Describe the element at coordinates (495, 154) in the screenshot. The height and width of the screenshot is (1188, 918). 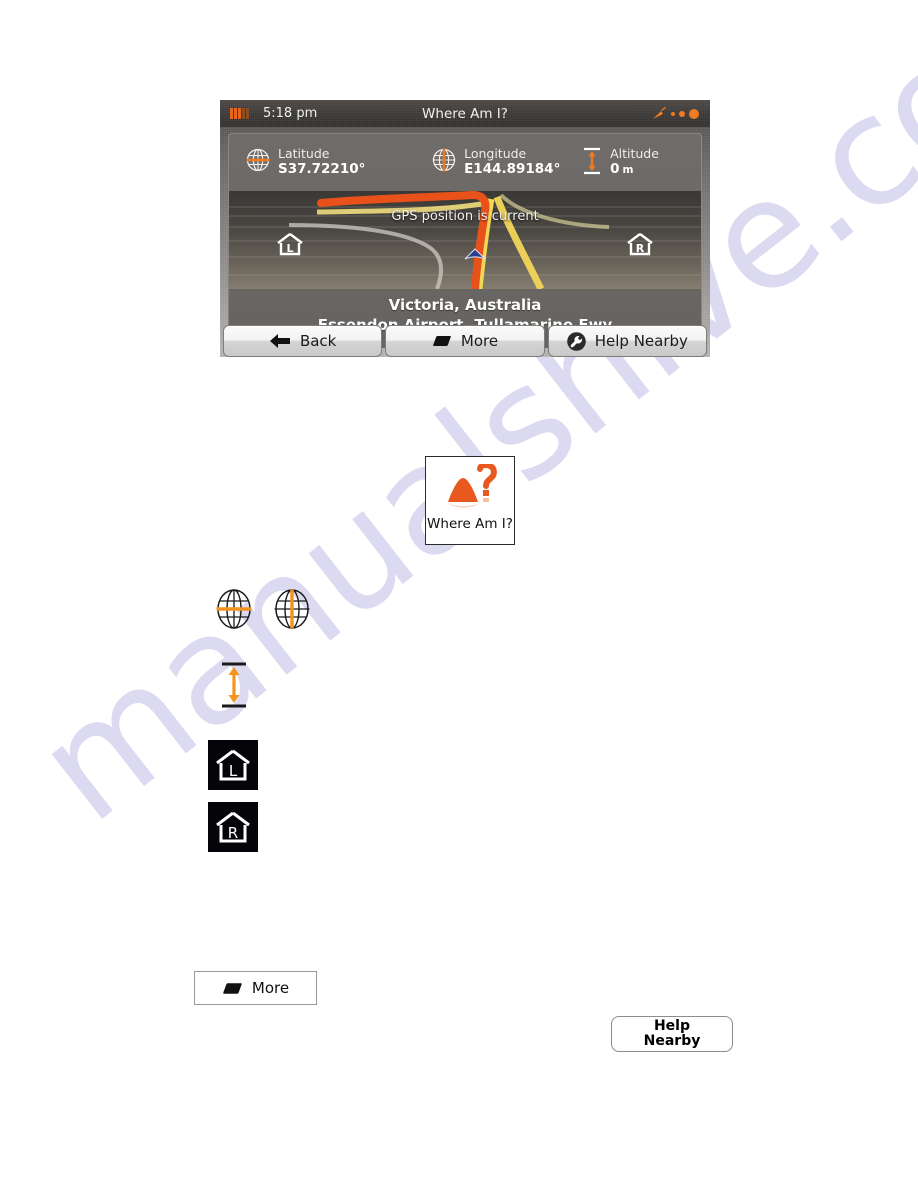
I see `longitude-label: Longitude` at that location.